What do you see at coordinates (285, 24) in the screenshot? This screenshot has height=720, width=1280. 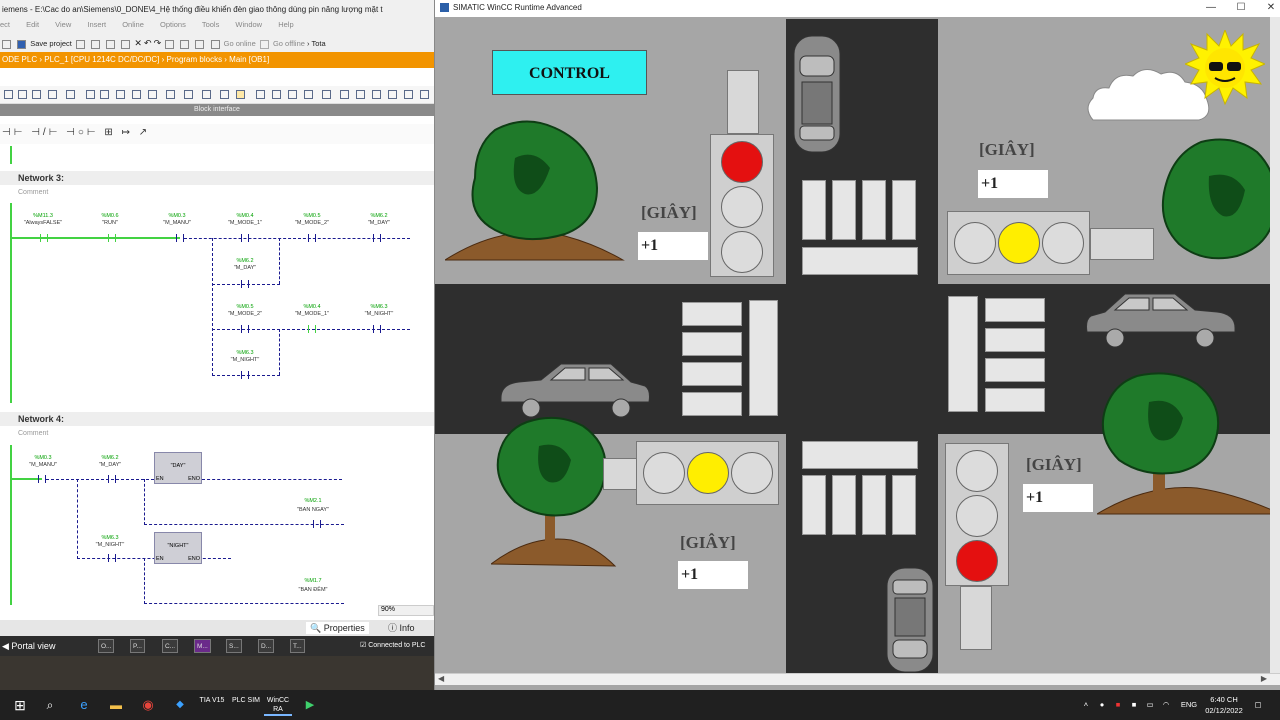 I see `menu-help: Help` at bounding box center [285, 24].